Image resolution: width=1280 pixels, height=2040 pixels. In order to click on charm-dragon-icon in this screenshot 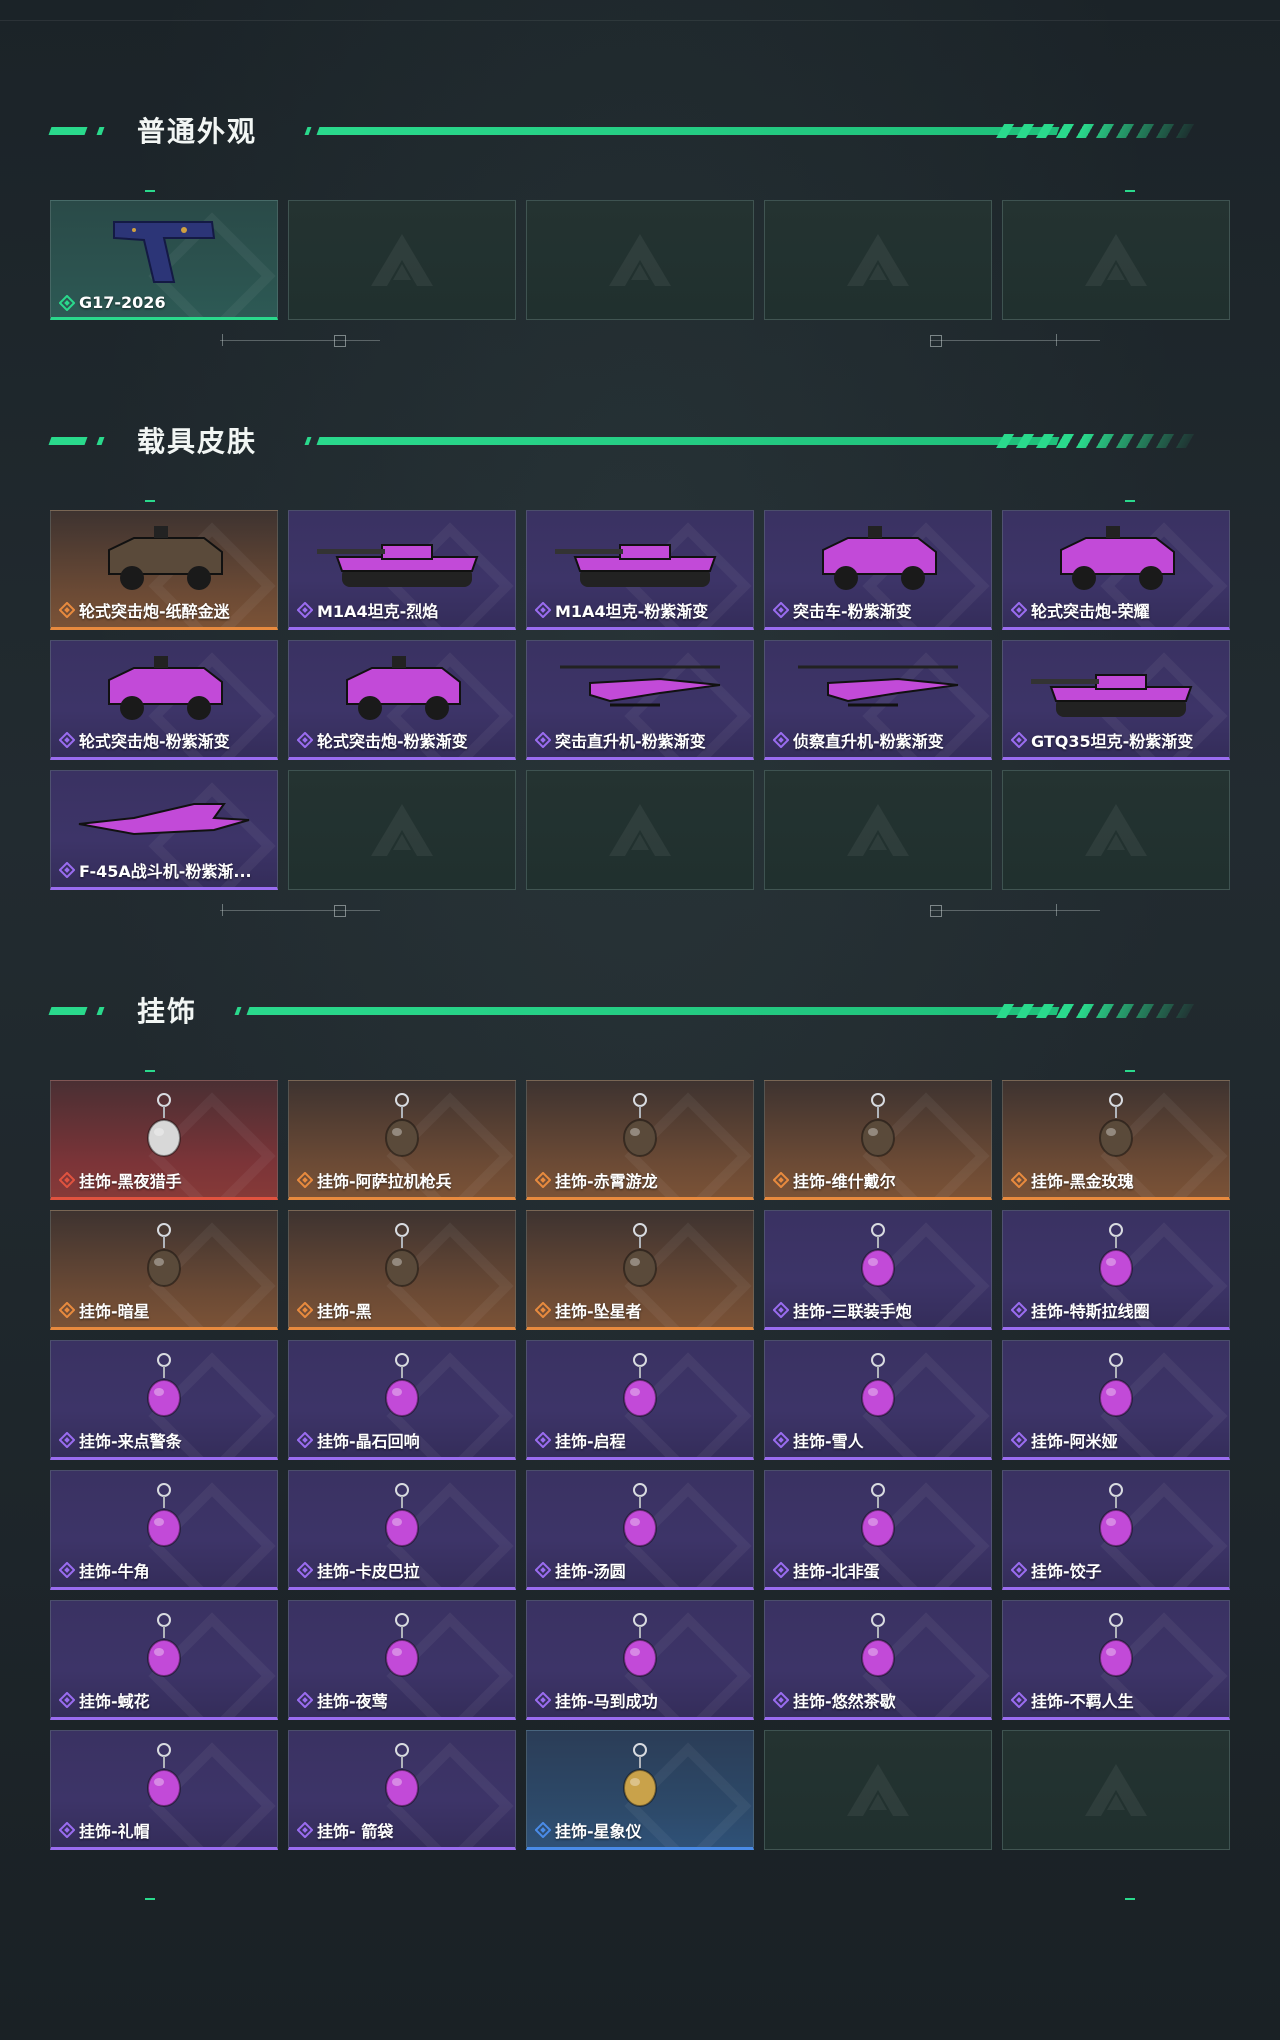, I will do `click(640, 1124)`.